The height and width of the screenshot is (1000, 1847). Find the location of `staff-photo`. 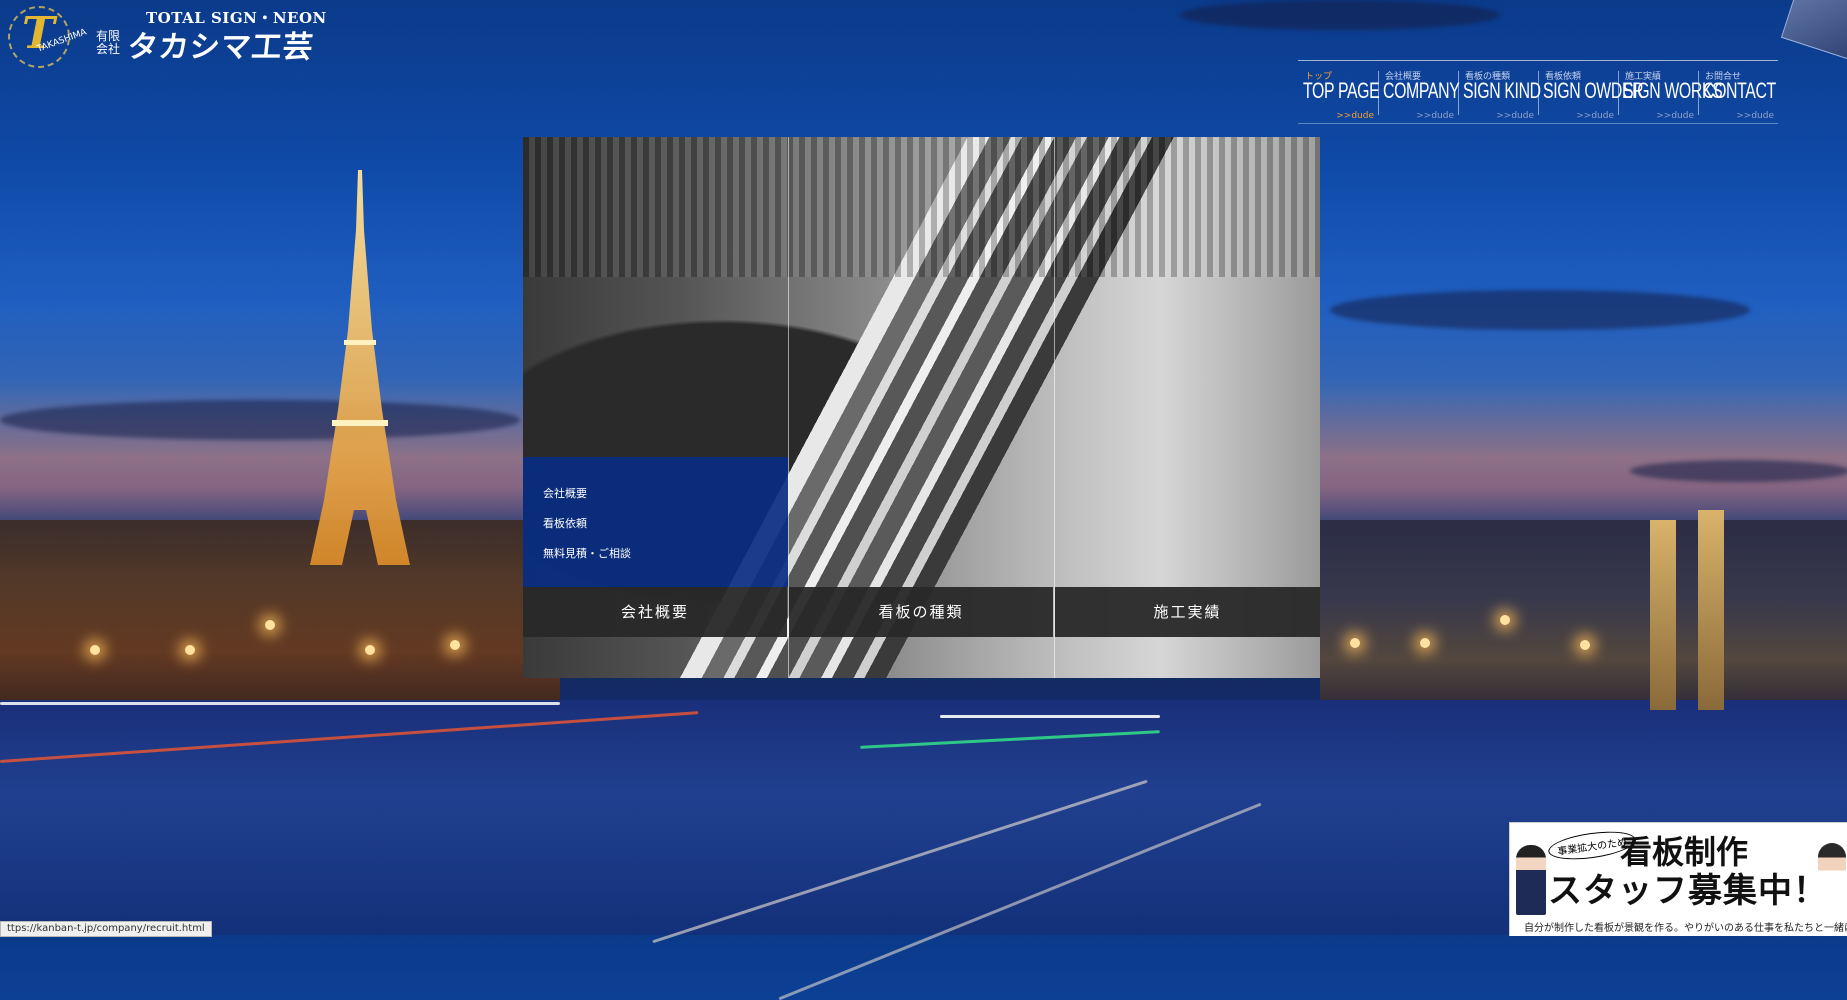

staff-photo is located at coordinates (1531, 880).